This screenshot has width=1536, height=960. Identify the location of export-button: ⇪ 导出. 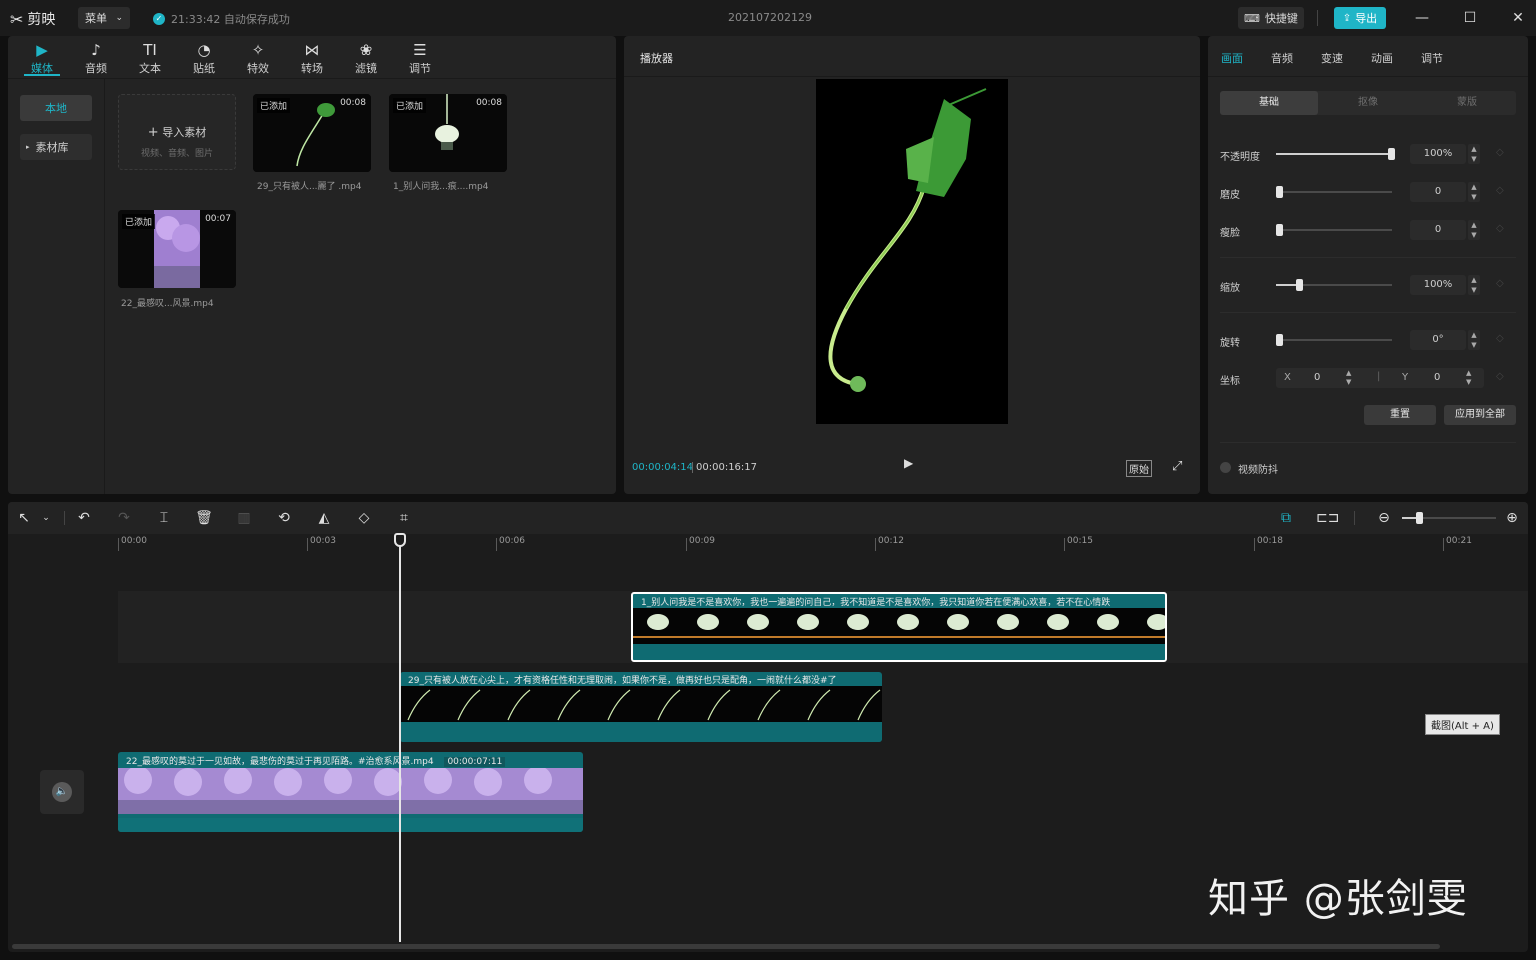
(1360, 18).